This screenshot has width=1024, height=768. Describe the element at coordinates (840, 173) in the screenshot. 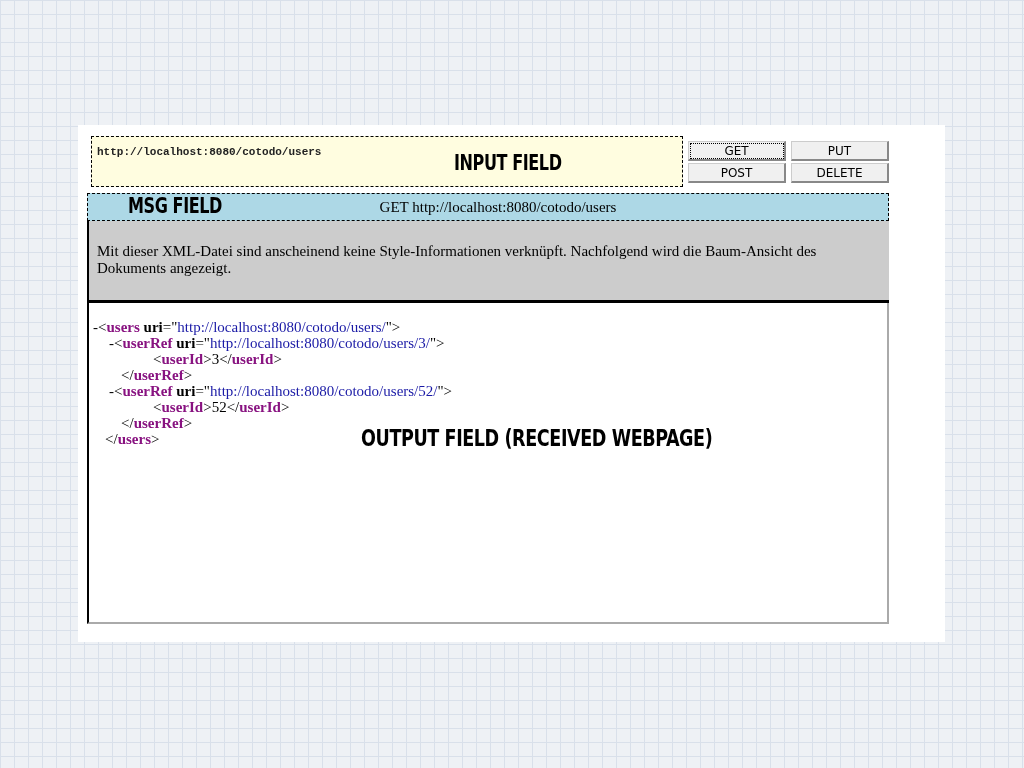

I see `http-method-button: DELETE` at that location.